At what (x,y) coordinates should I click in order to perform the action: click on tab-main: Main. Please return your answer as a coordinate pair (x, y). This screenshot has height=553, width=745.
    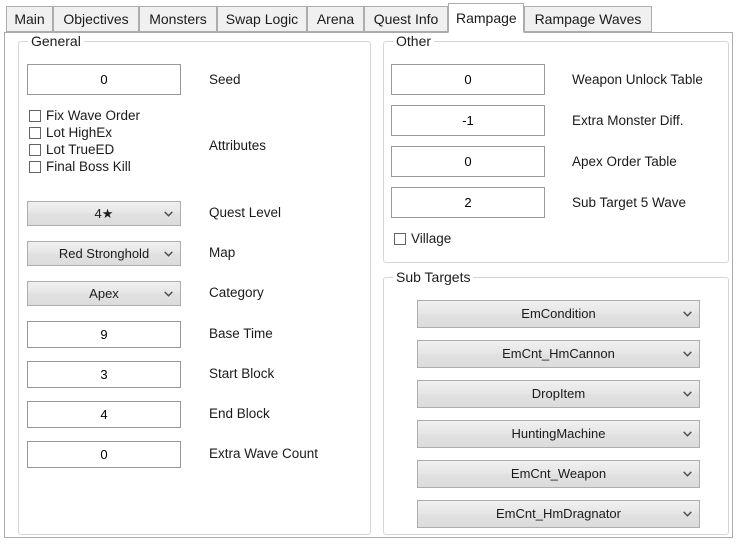
    Looking at the image, I should click on (29, 19).